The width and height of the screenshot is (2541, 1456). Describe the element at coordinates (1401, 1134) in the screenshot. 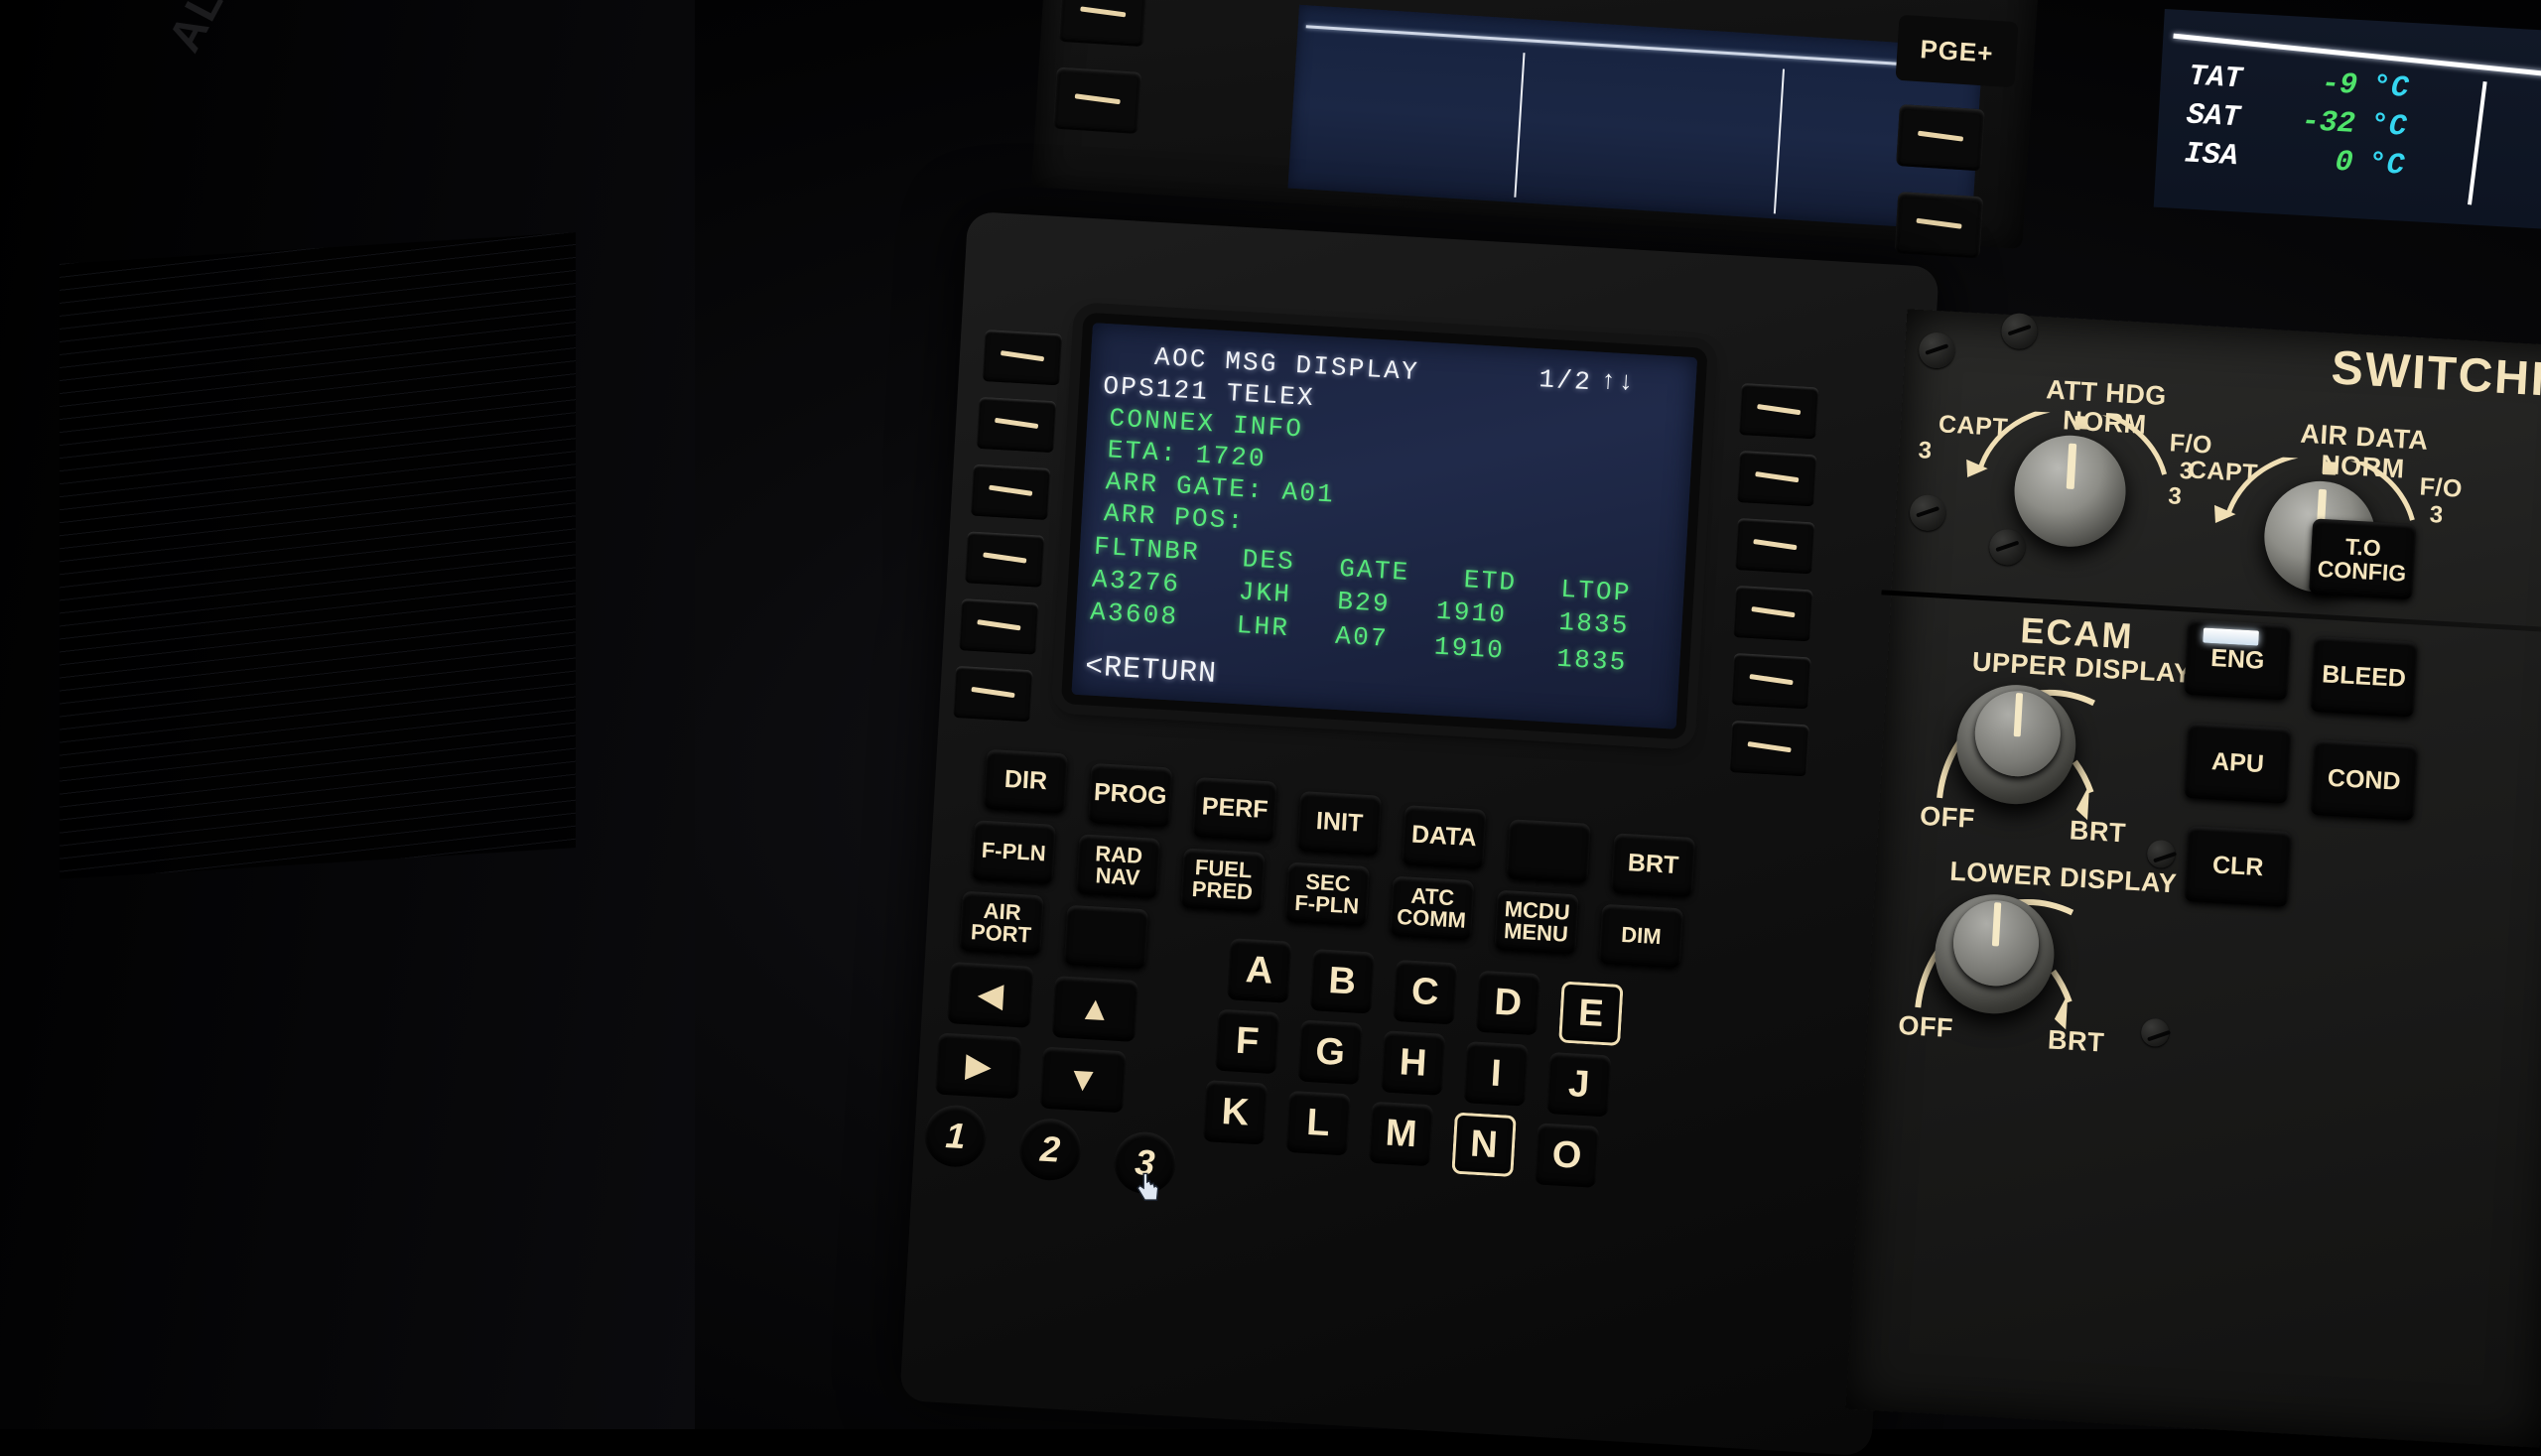

I see `key-letter-m: M` at that location.